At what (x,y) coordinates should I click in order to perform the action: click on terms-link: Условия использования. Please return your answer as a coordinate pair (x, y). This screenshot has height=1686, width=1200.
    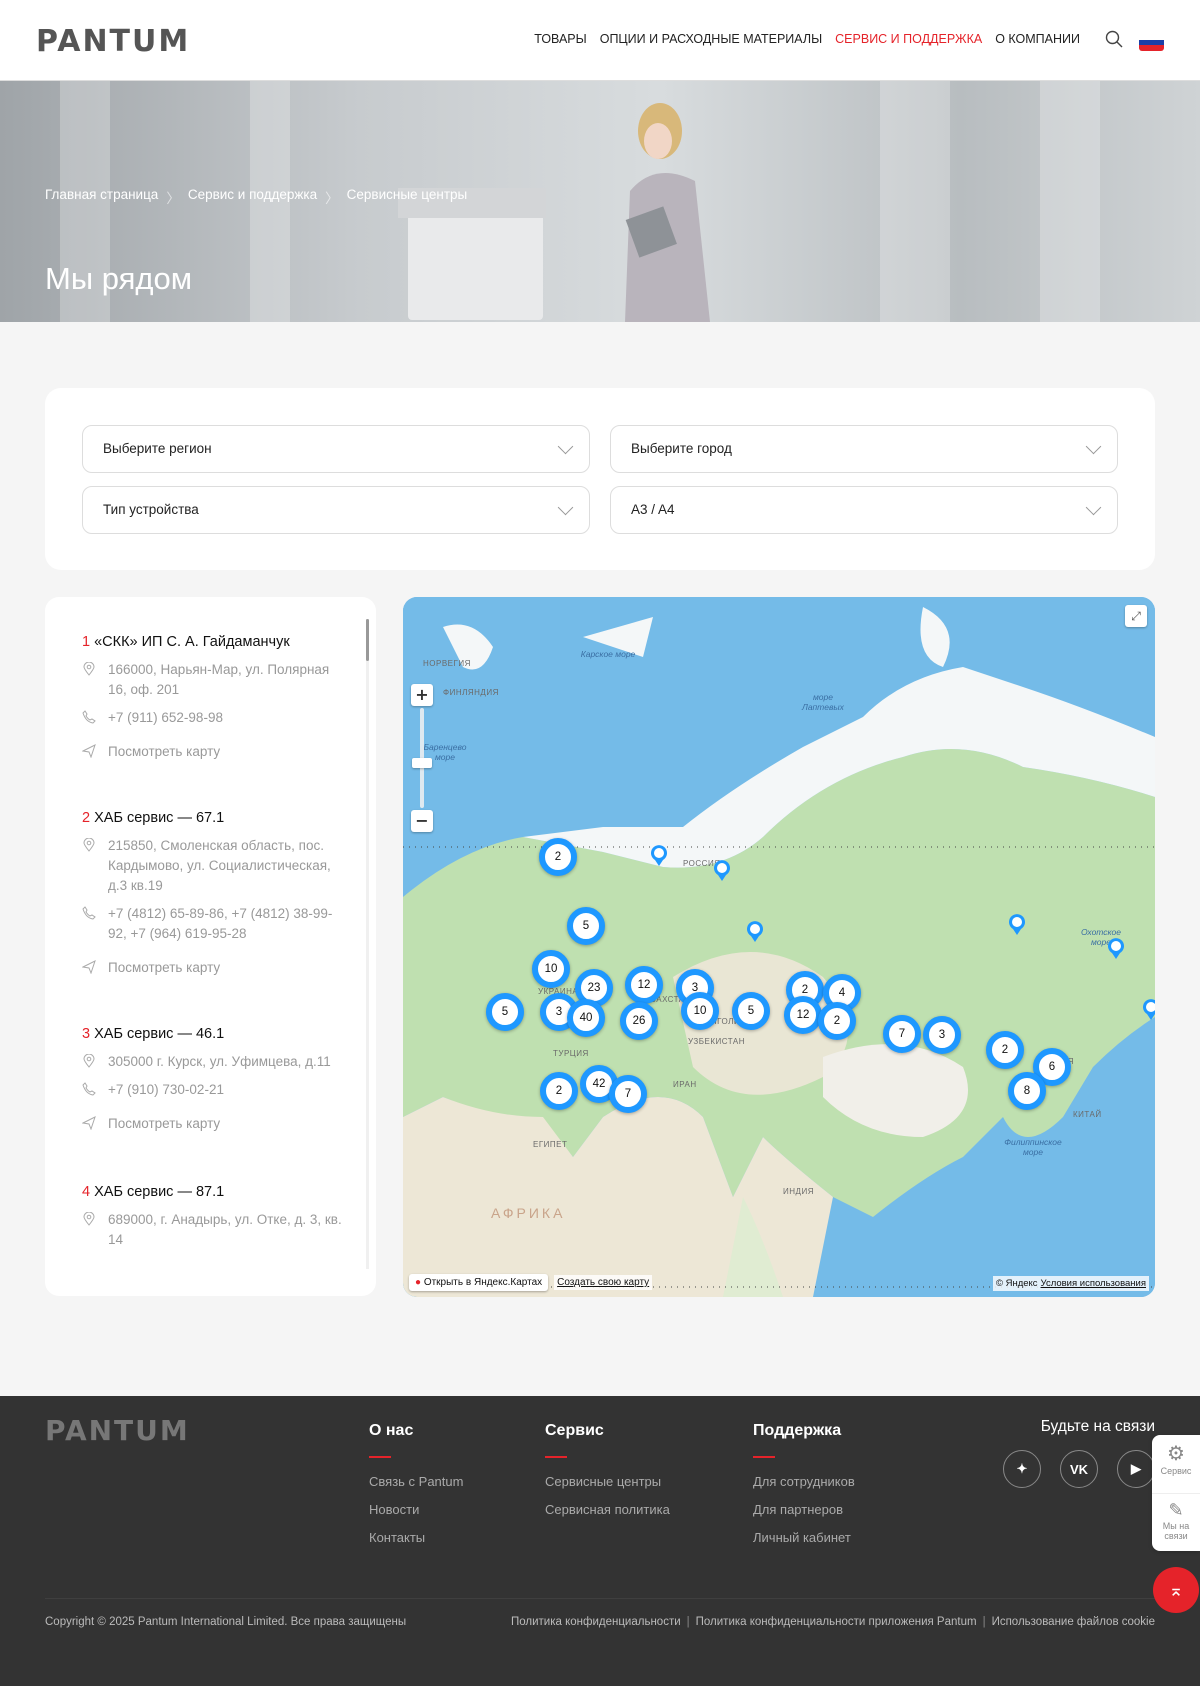
    Looking at the image, I should click on (1093, 1283).